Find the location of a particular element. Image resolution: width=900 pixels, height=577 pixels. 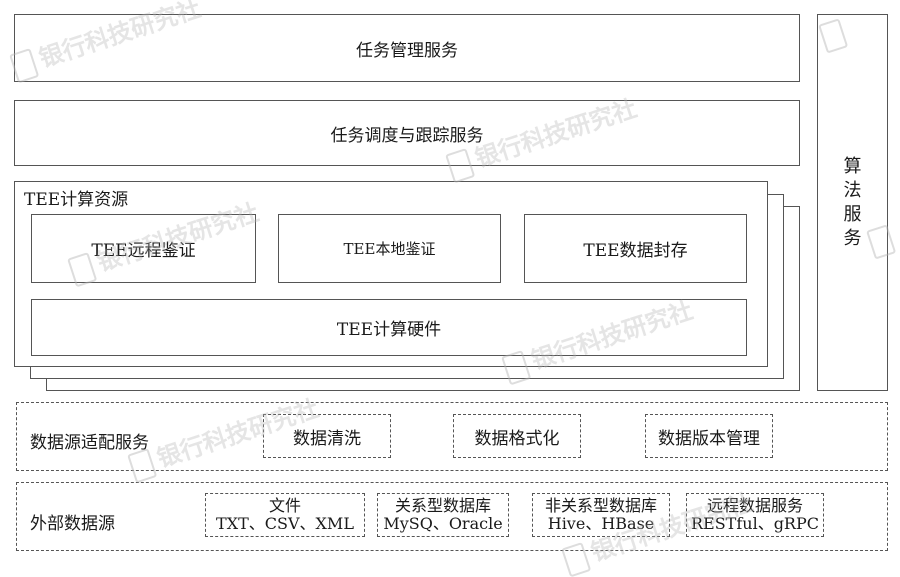

algorithm-char-3: 服 is located at coordinates (852, 214).